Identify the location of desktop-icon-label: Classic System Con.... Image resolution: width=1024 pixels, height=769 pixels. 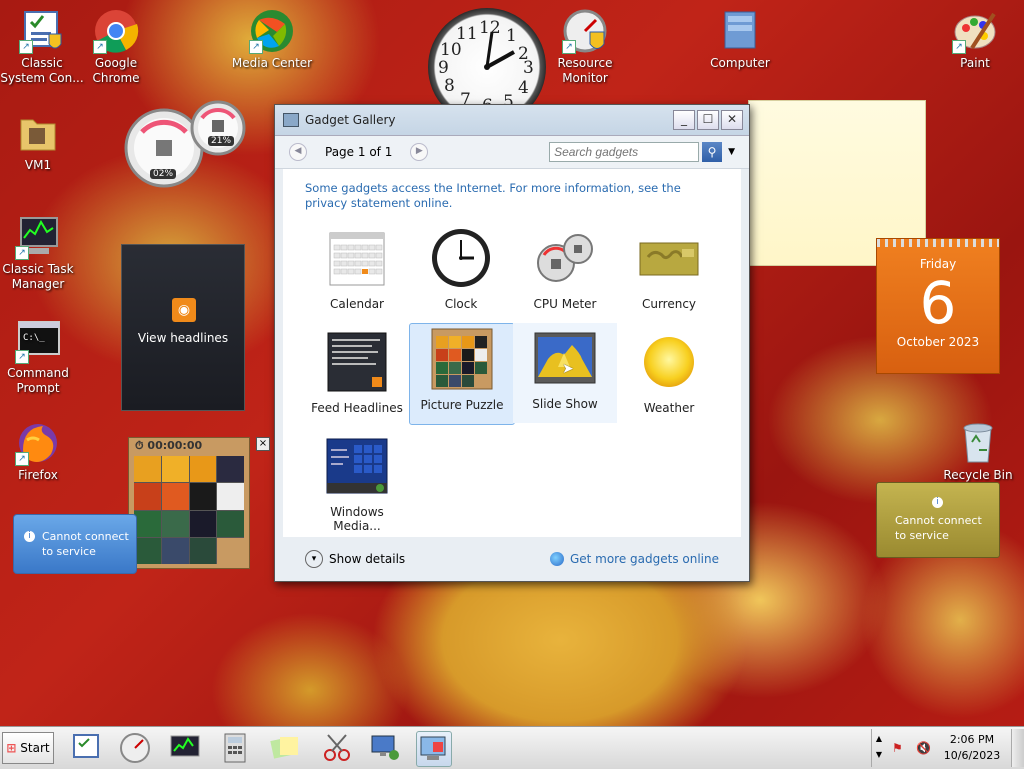
(42, 70).